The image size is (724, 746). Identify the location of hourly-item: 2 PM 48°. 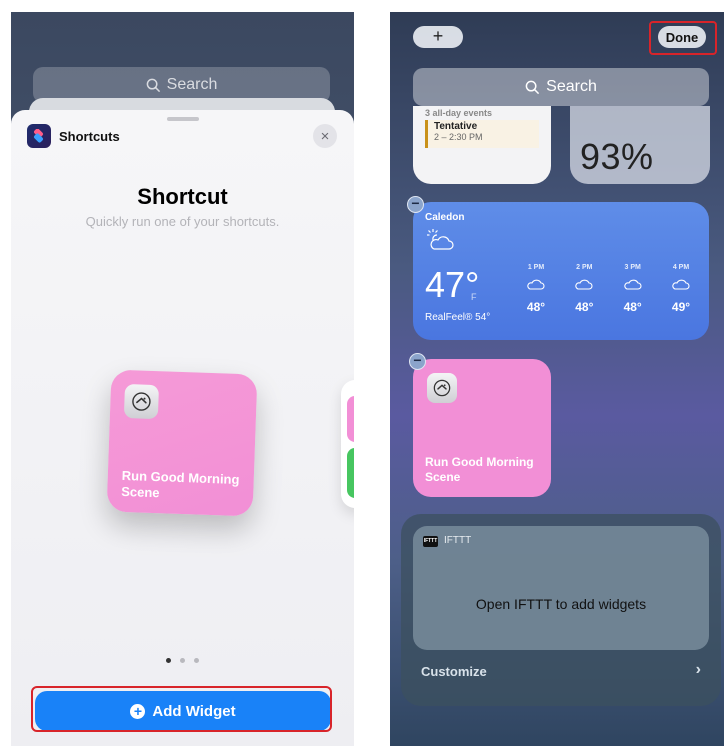
(584, 289).